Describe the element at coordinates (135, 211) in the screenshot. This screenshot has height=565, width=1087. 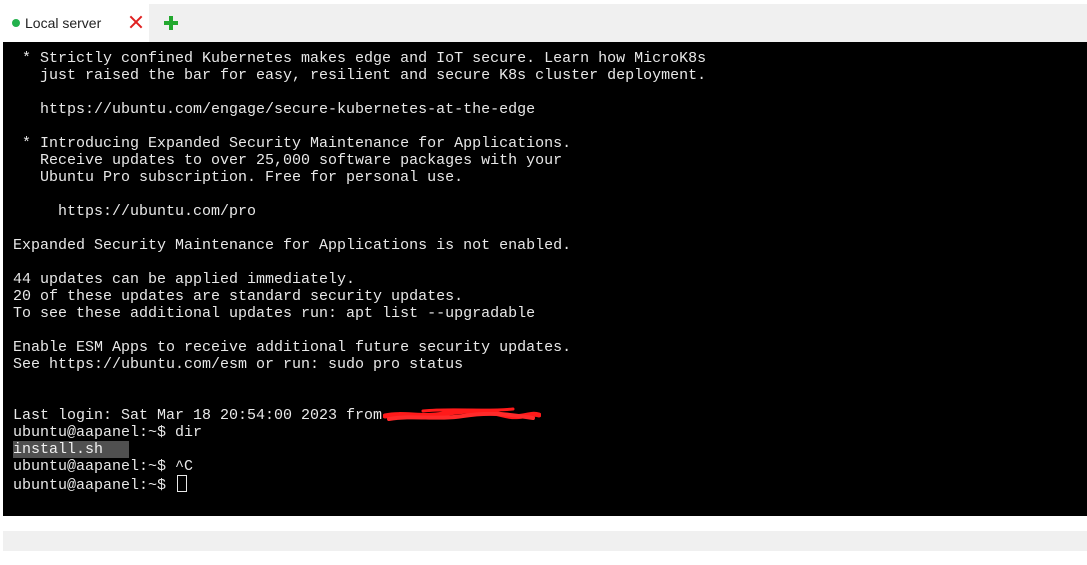
I see `terminal-line: https://ubuntu.com/pro` at that location.